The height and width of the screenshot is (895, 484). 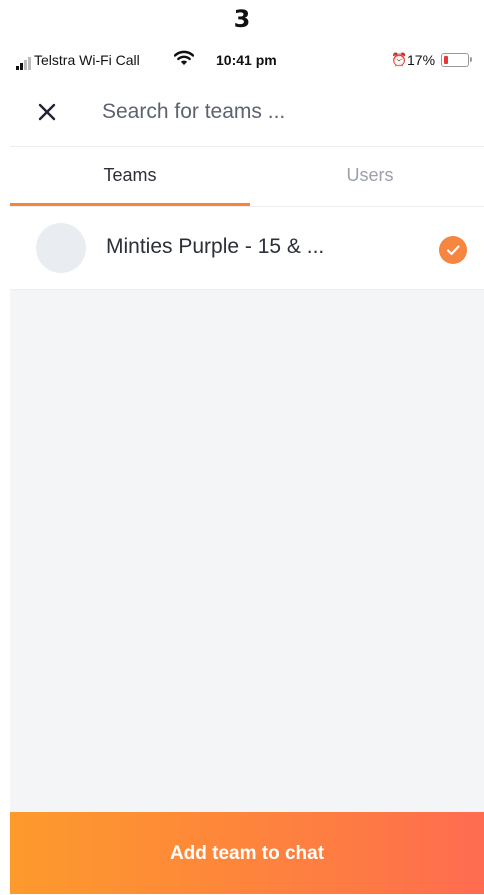 I want to click on status-time: 10:41 pm, so click(x=246, y=60).